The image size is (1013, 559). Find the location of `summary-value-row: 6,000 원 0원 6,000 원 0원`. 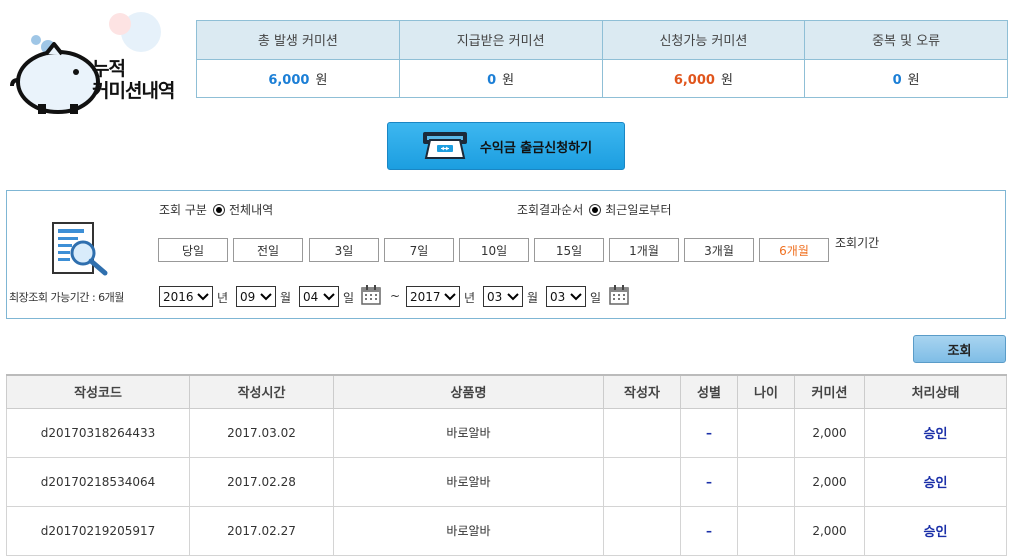

summary-value-row: 6,000 원 0원 6,000 원 0원 is located at coordinates (602, 78).